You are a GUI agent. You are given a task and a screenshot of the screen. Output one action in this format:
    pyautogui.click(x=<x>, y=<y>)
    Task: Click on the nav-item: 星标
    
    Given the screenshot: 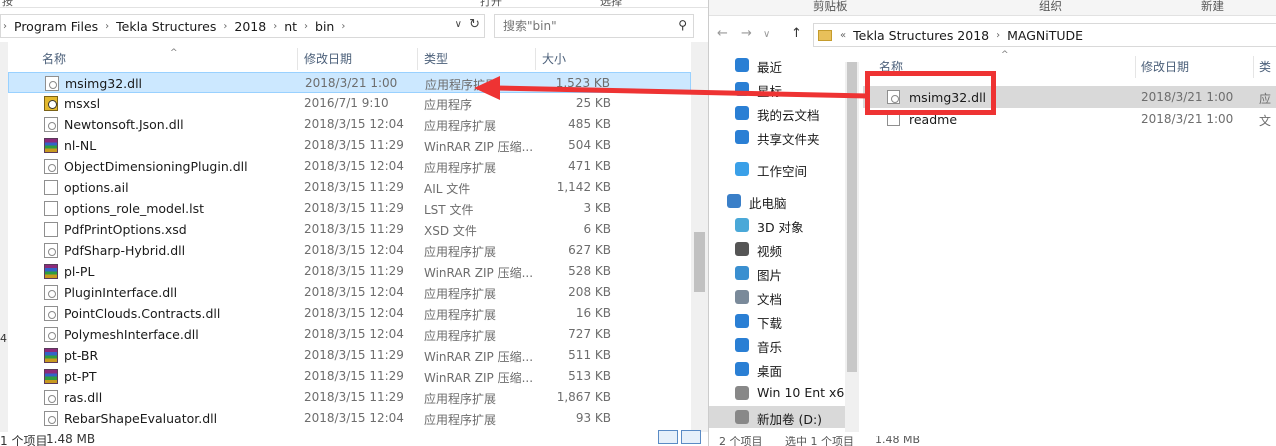 What is the action you would take?
    pyautogui.click(x=777, y=89)
    